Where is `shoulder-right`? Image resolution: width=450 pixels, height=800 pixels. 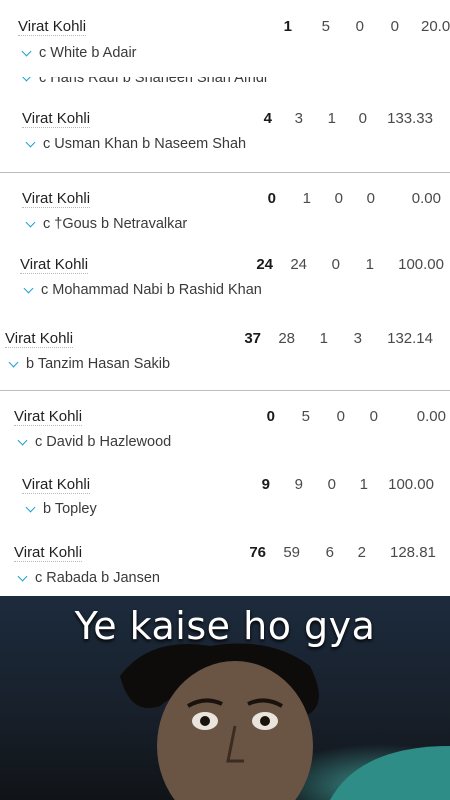
shoulder-right is located at coordinates (390, 773).